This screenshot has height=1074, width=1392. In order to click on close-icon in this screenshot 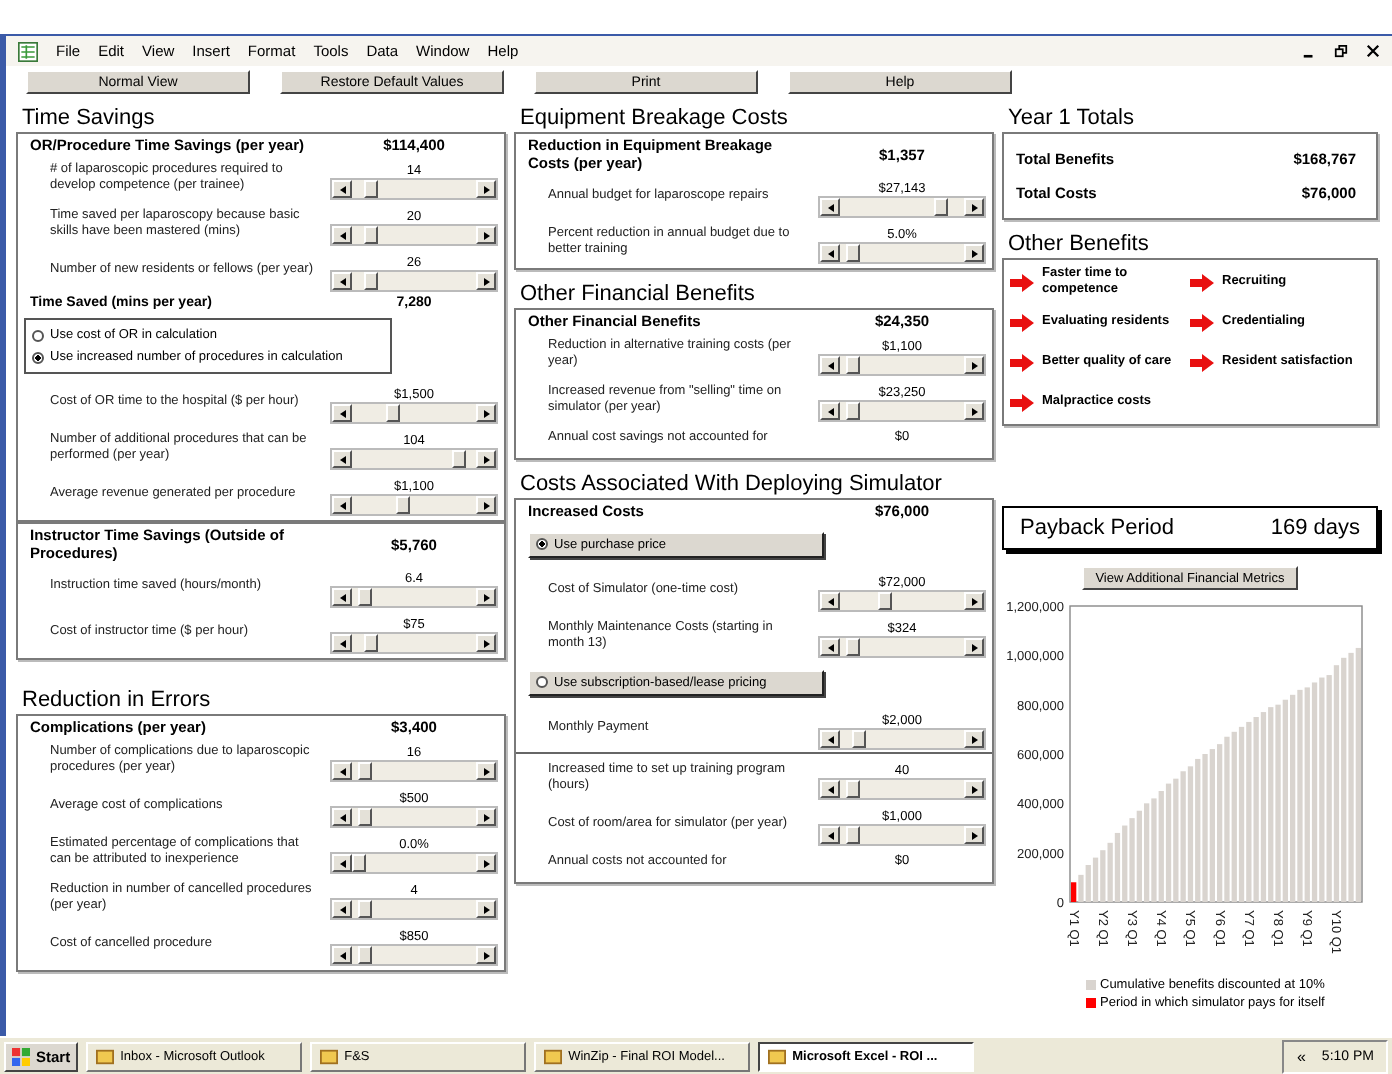, I will do `click(1373, 51)`.